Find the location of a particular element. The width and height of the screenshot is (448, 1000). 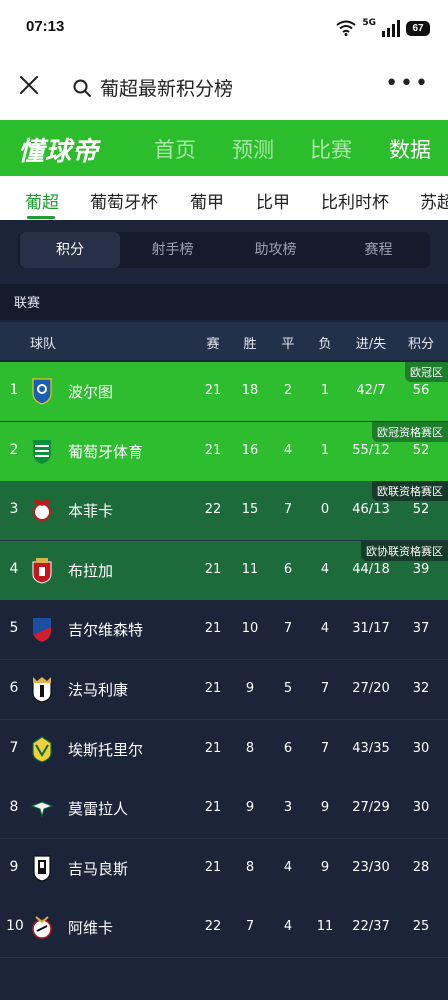

league-tab-liga-portugal: 葡超 is located at coordinates (42, 200).